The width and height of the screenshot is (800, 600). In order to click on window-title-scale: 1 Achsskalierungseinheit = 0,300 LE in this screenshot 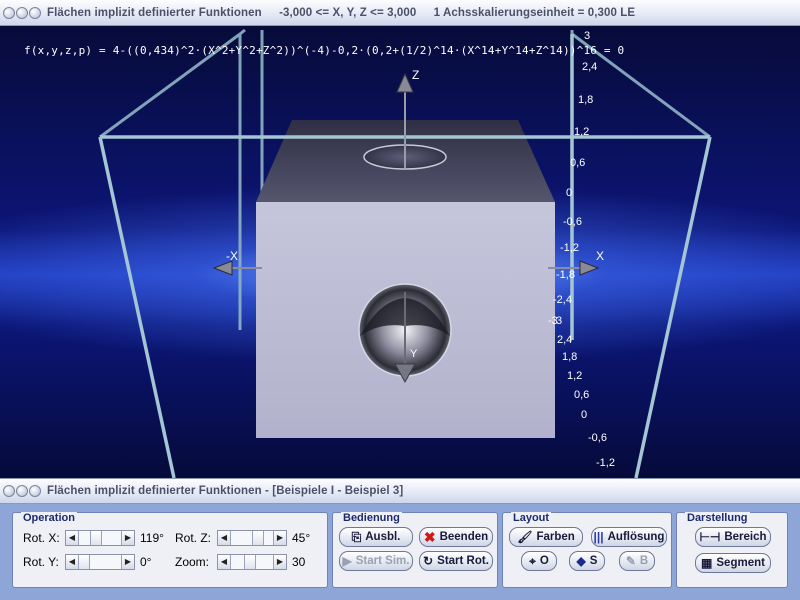, I will do `click(534, 12)`.